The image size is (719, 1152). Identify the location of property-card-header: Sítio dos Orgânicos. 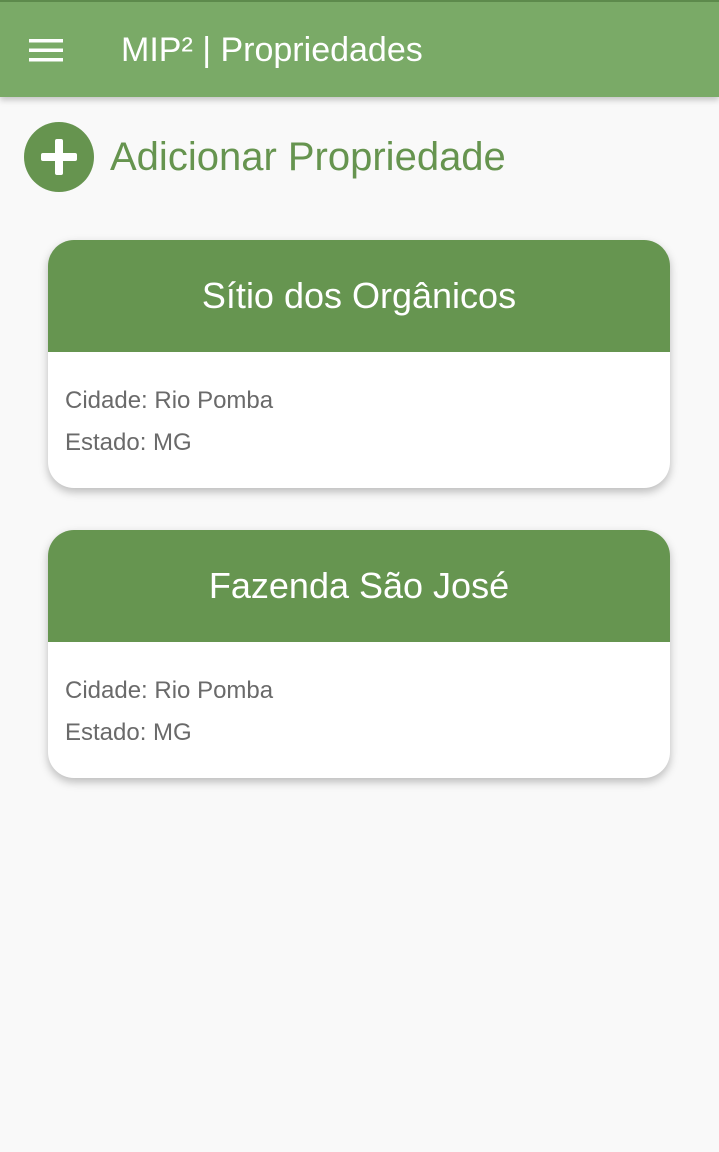
(359, 296).